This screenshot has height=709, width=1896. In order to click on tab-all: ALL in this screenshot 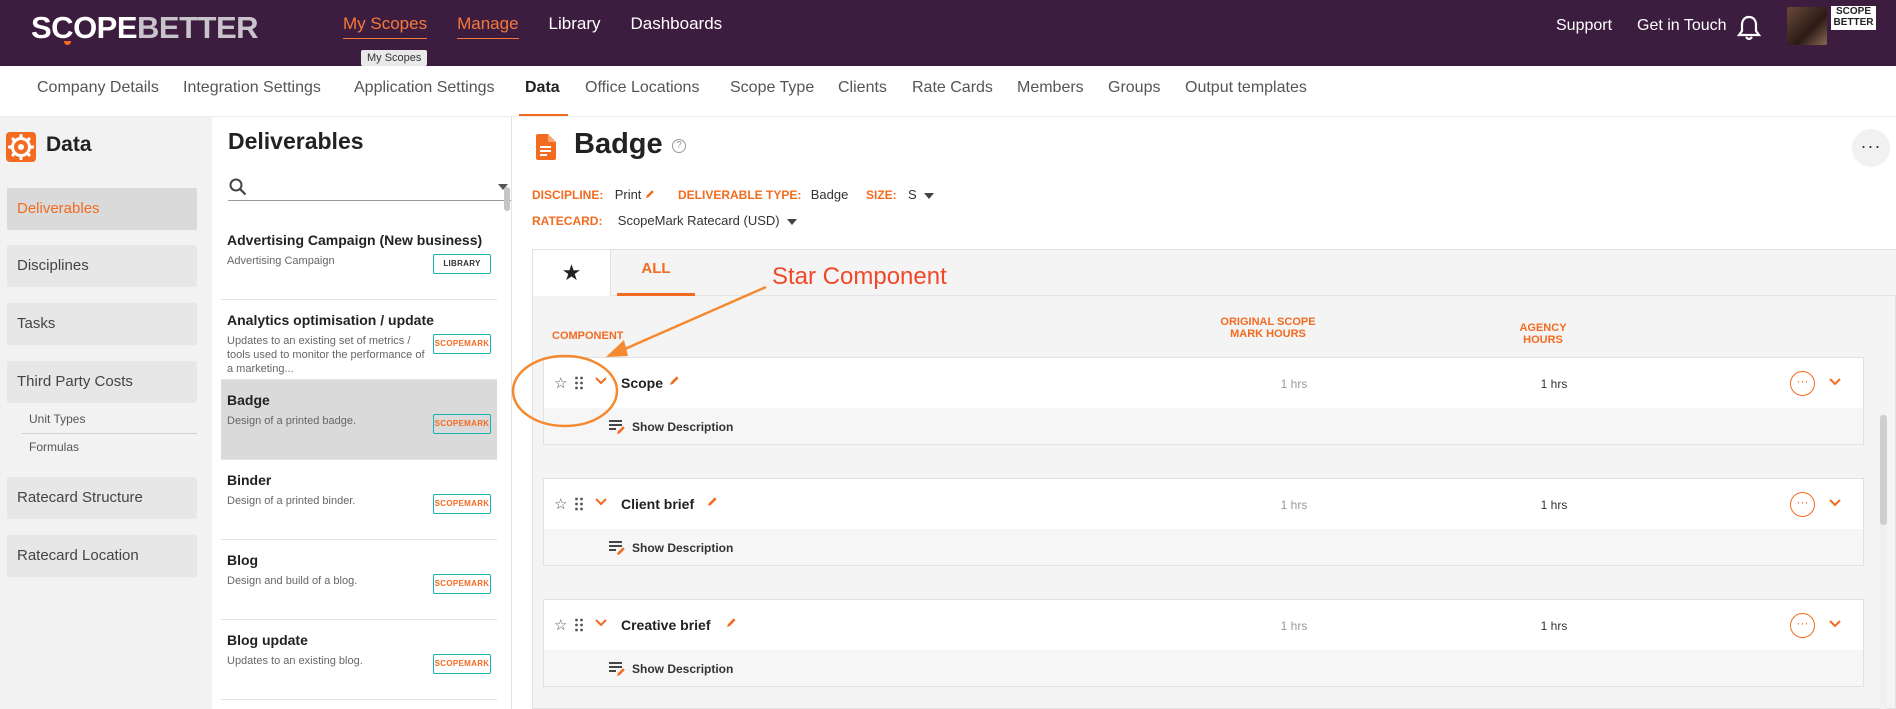, I will do `click(656, 277)`.